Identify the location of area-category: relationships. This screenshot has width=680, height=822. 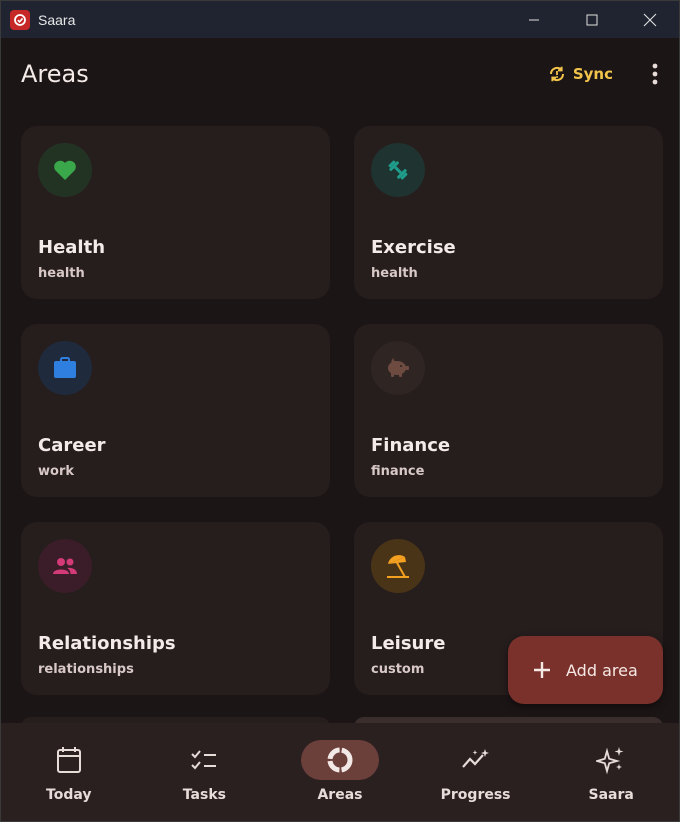
(86, 669).